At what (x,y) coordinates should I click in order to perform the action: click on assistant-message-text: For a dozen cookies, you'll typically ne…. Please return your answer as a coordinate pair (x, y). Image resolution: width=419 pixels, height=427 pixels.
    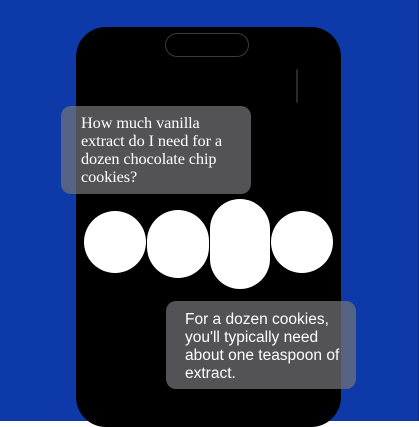
    Looking at the image, I should click on (262, 346).